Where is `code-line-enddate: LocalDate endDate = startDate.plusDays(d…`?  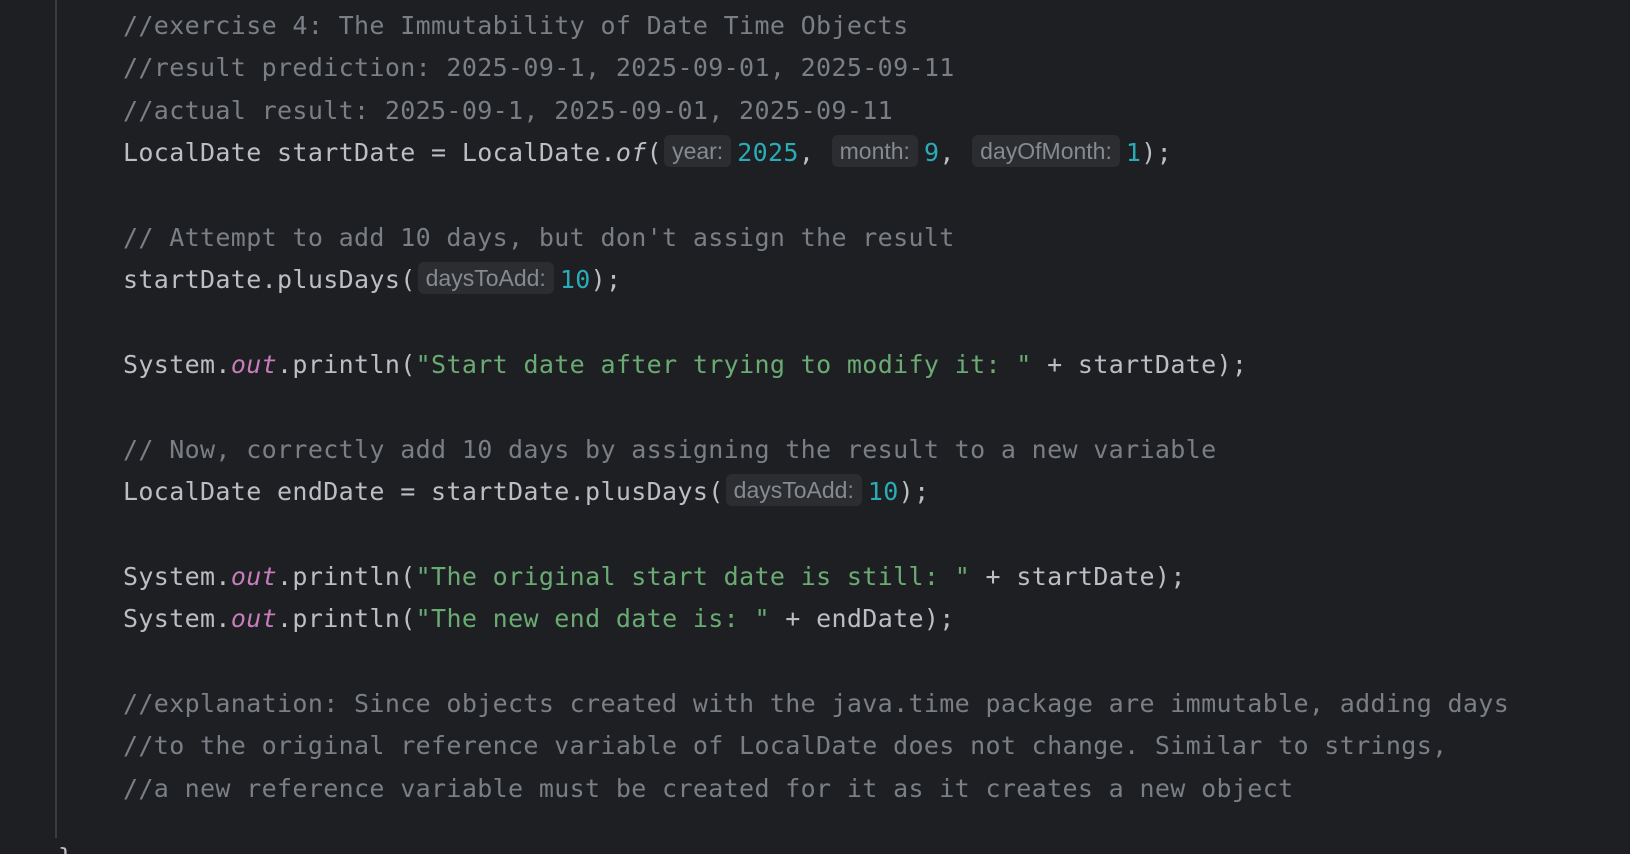 code-line-enddate: LocalDate endDate = startDate.plusDays(d… is located at coordinates (526, 492).